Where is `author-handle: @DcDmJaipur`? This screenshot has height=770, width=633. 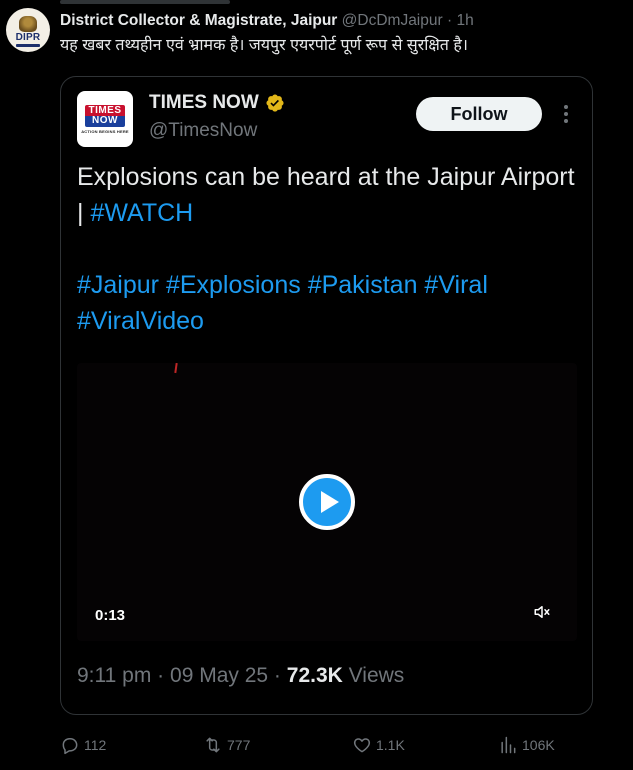
author-handle: @DcDmJaipur is located at coordinates (392, 20).